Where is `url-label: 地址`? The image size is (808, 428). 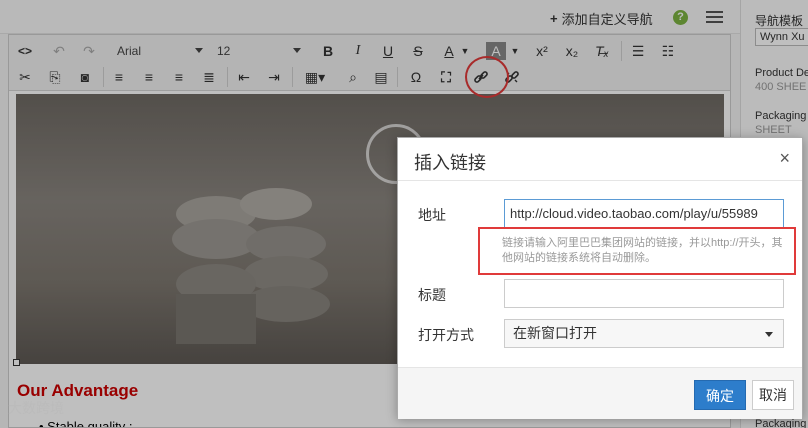
url-label: 地址 is located at coordinates (432, 215).